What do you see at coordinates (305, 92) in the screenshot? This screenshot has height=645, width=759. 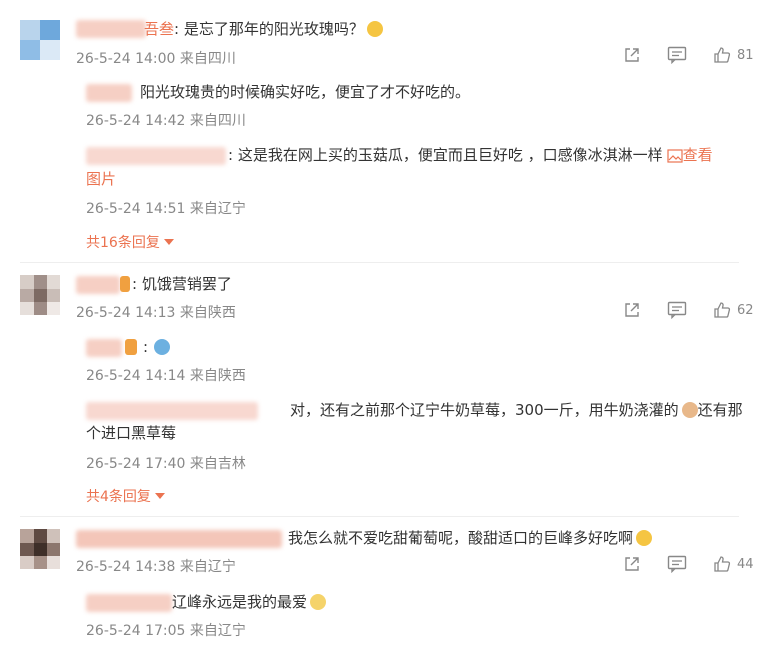 I see `reply-text: 阳光玫瑰贵的时候确实好吃，便宜了才不好吃的。` at bounding box center [305, 92].